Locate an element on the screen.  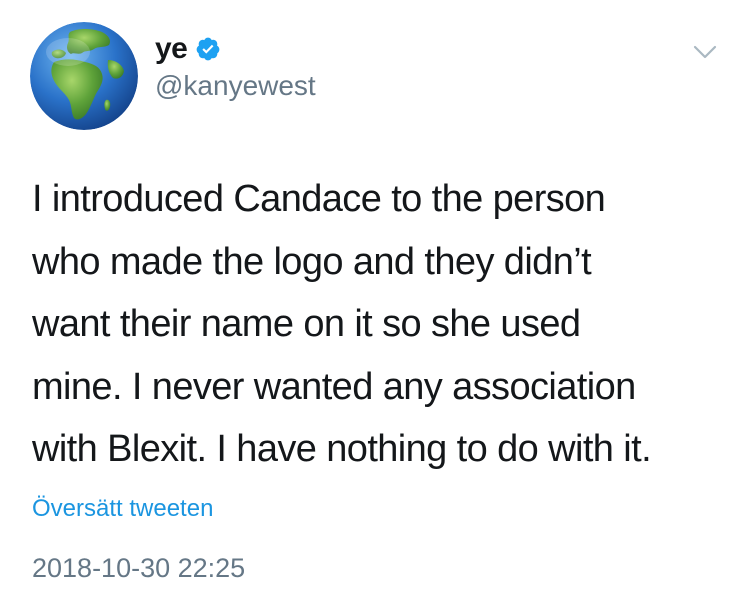
tweet-text-line: want their name on it so she used is located at coordinates (306, 324).